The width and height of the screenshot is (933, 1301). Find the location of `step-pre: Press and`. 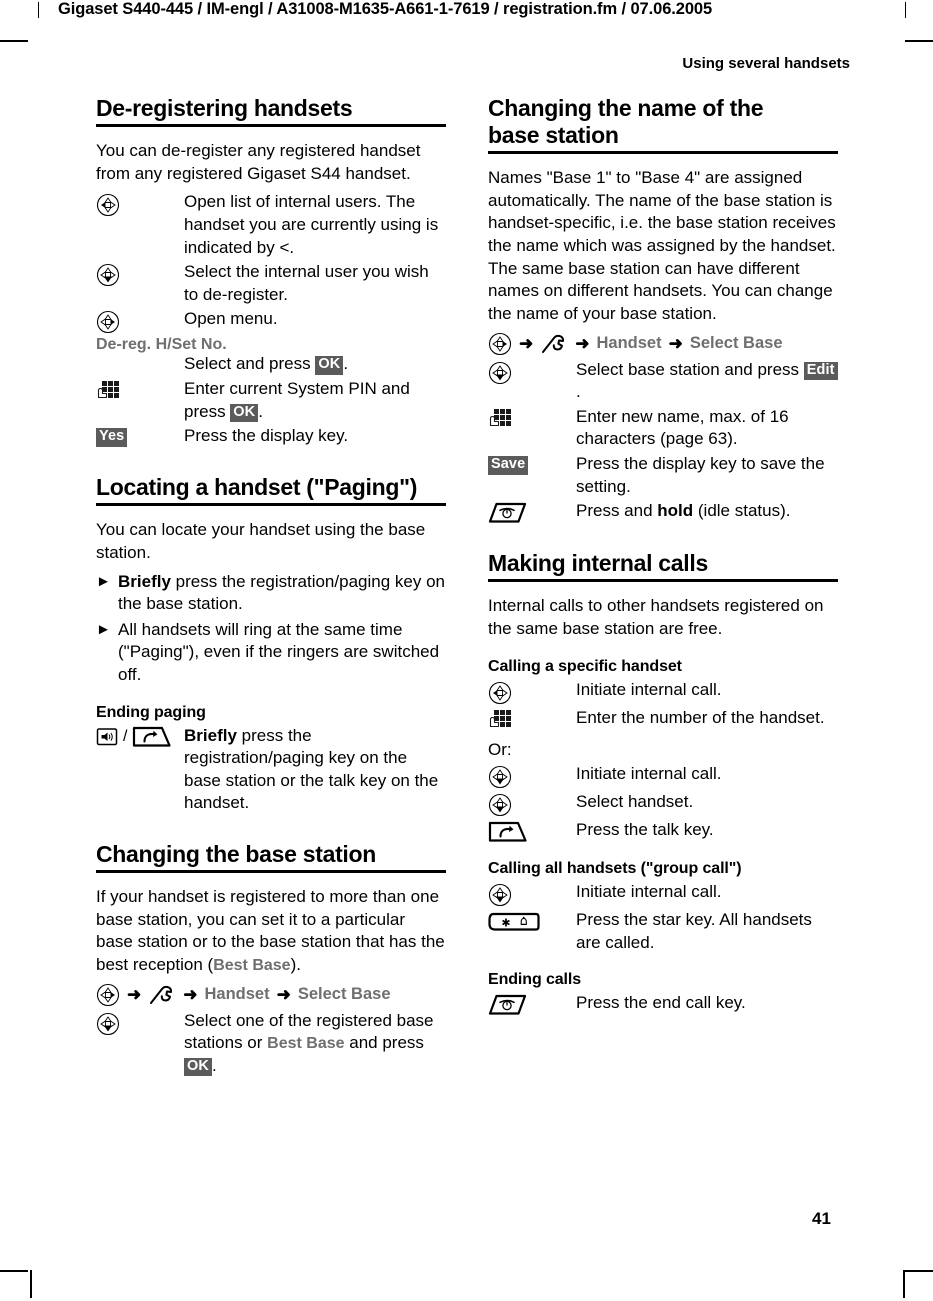

step-pre: Press and is located at coordinates (617, 511).